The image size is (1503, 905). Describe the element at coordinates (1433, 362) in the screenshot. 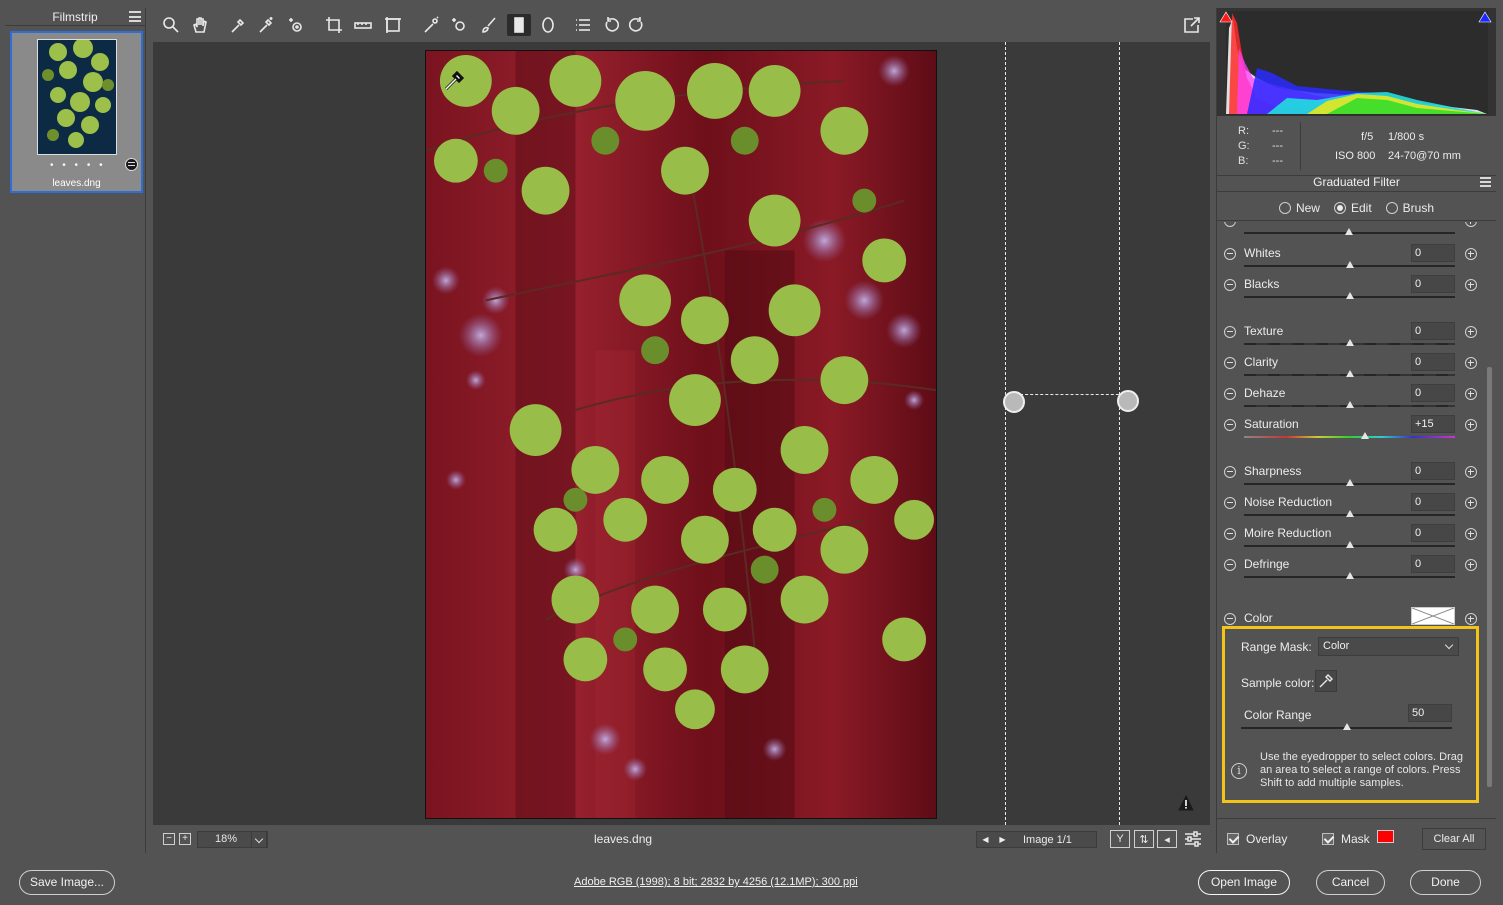

I see `clarity-value-field: 0` at that location.